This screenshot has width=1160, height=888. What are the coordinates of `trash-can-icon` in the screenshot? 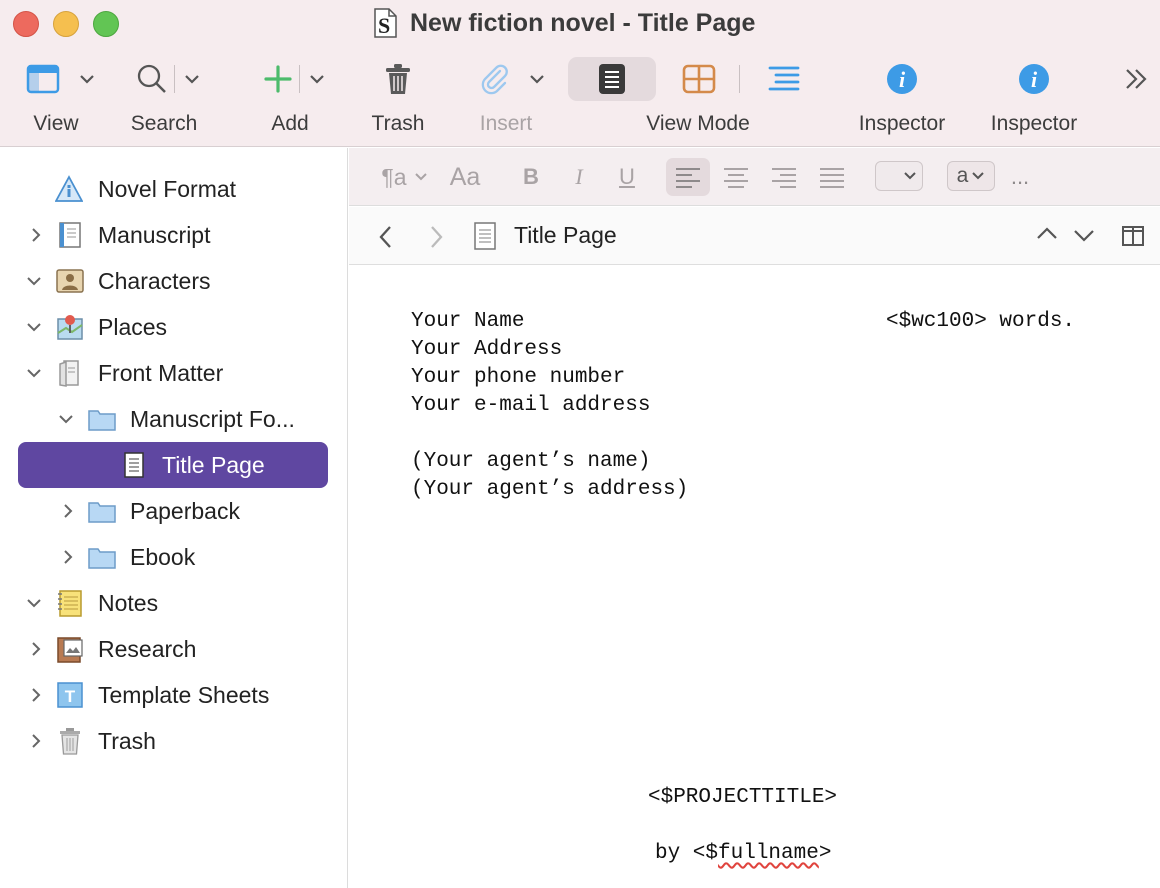 It's located at (398, 79).